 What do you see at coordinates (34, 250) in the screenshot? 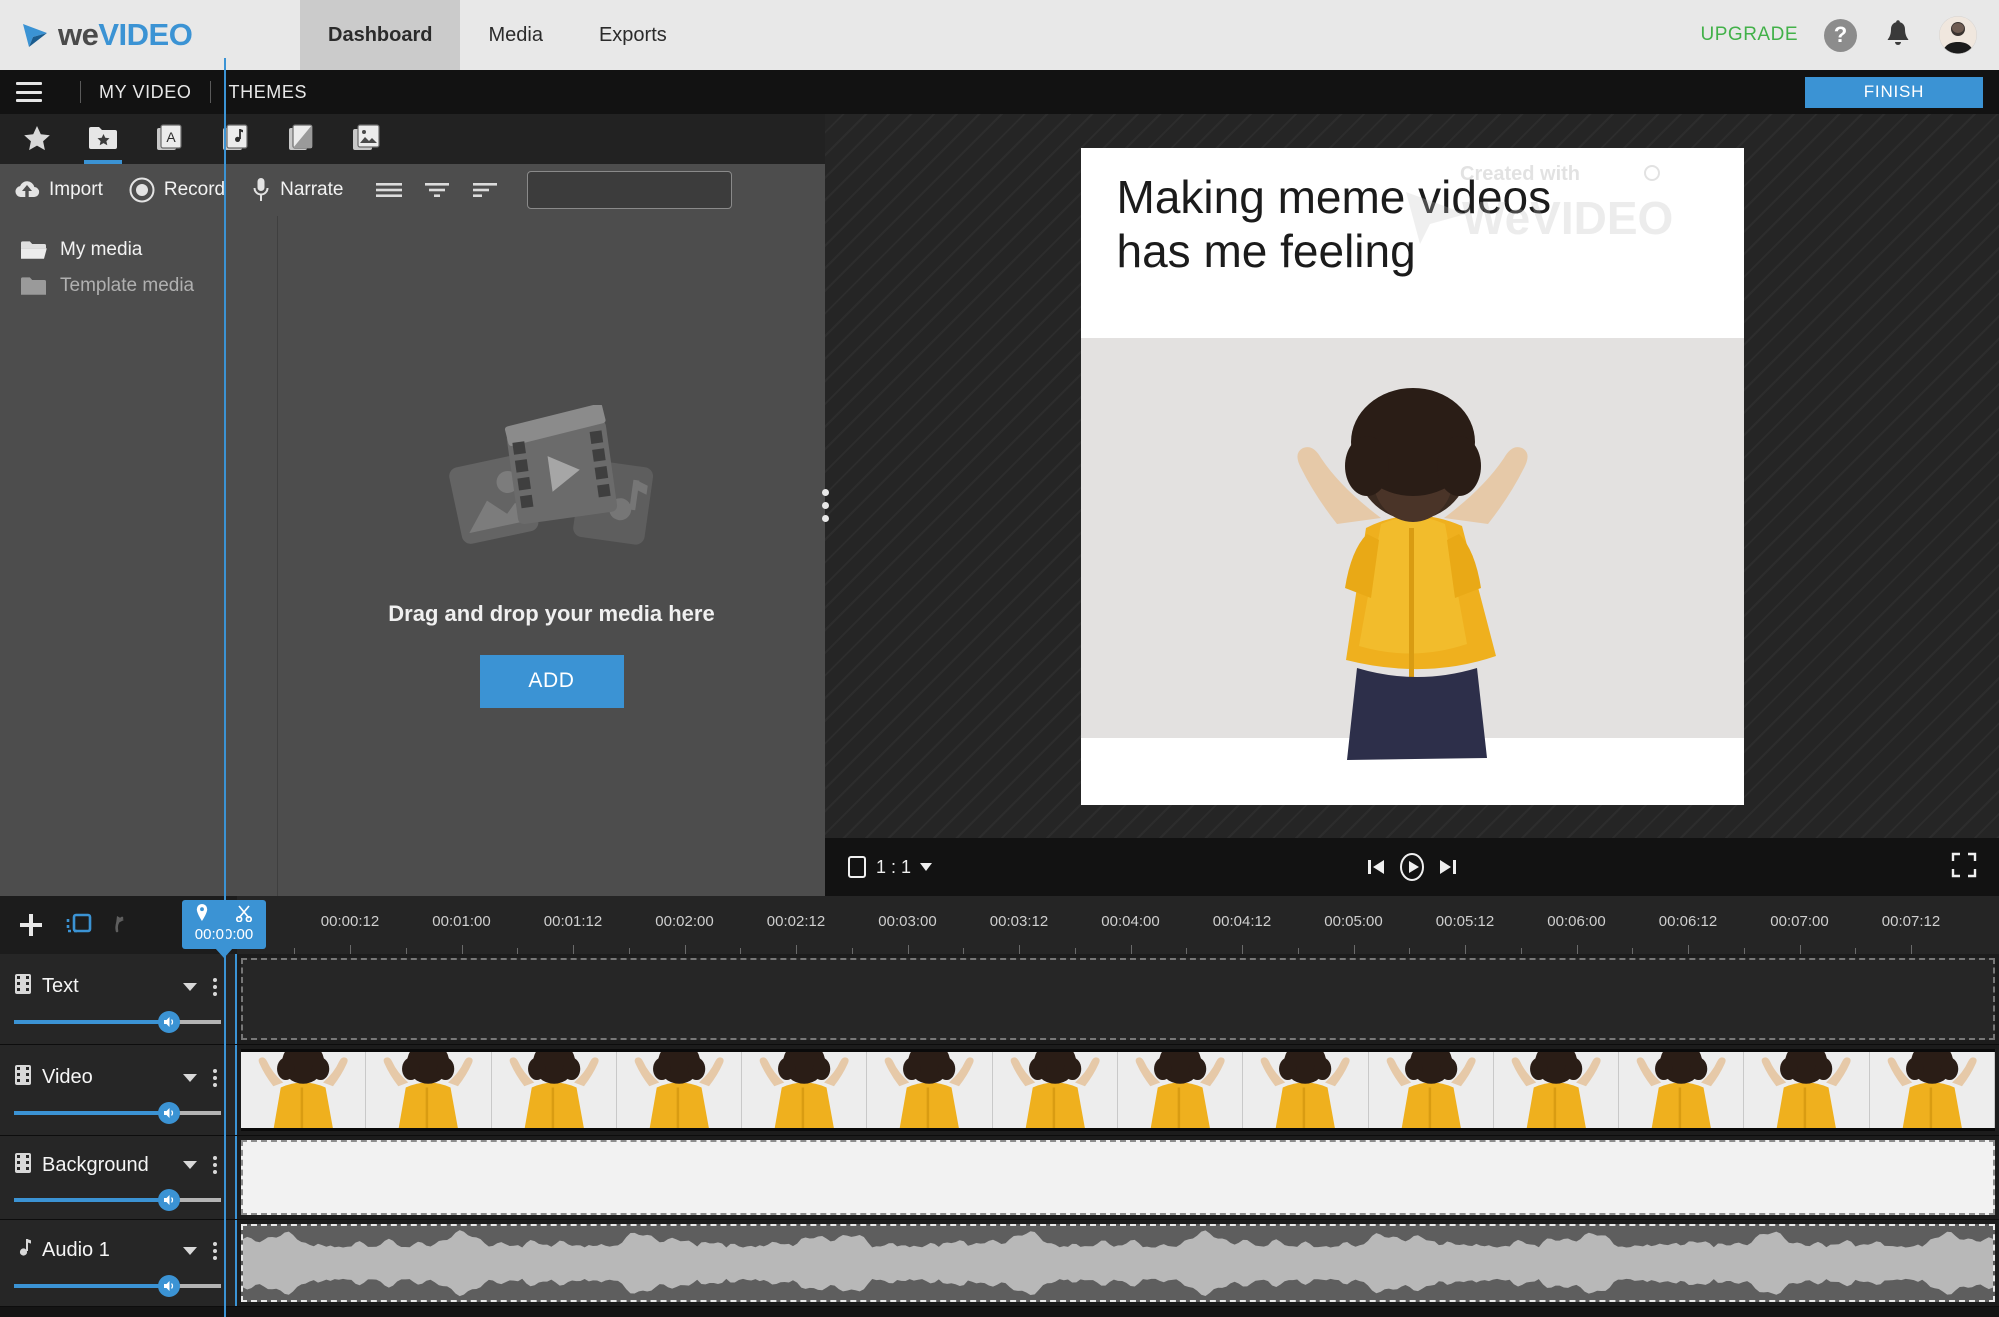
I see `folder-open-icon` at bounding box center [34, 250].